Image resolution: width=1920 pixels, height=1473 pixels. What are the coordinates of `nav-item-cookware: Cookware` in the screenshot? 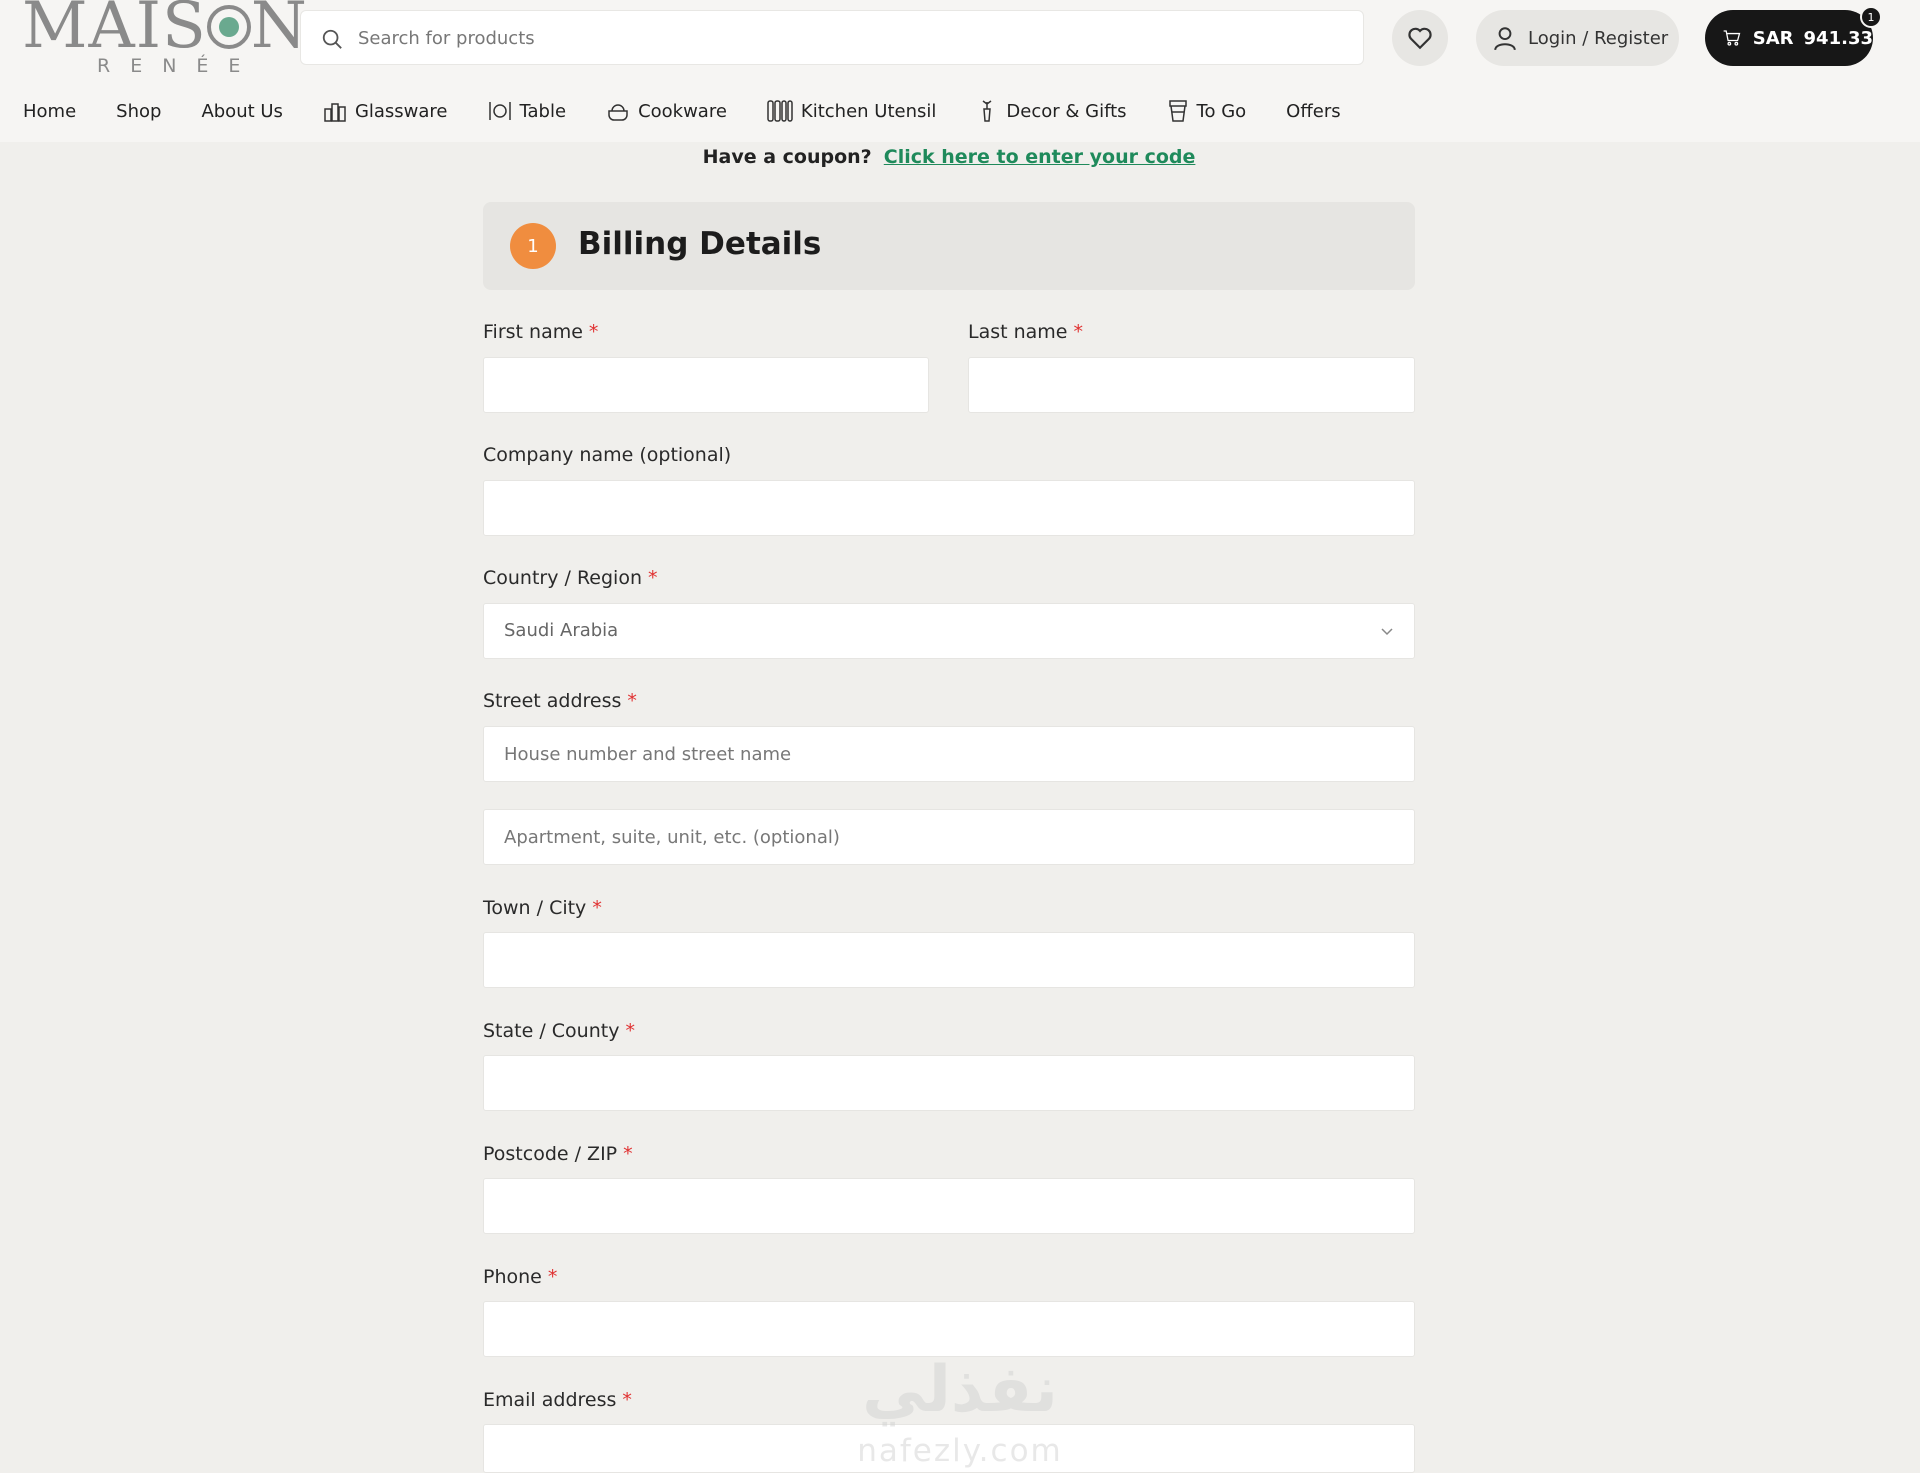 It's located at (666, 111).